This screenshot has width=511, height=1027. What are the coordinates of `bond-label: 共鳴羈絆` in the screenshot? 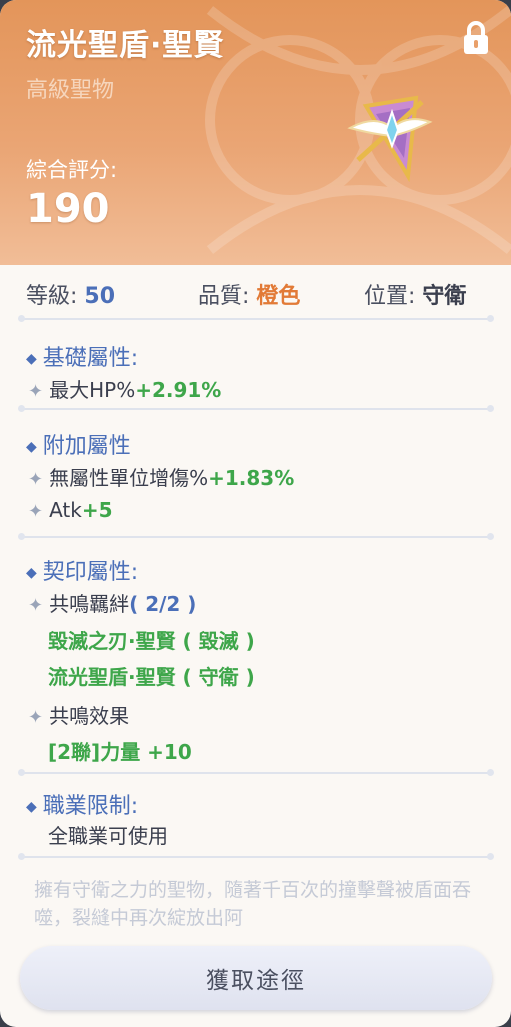 It's located at (89, 604).